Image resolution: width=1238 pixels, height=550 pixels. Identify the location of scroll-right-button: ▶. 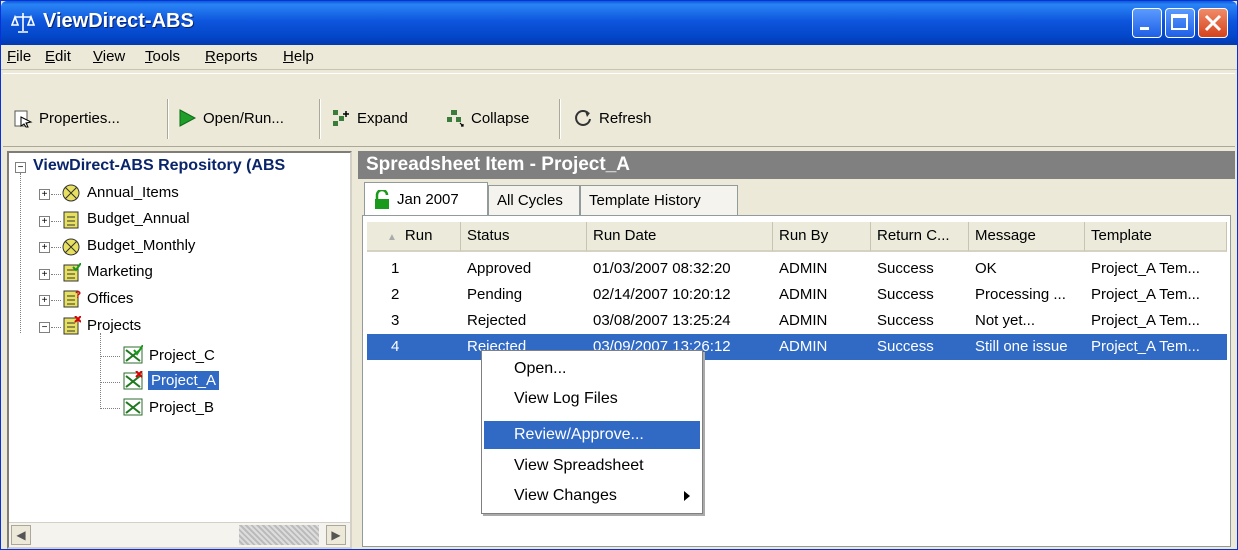
(336, 535).